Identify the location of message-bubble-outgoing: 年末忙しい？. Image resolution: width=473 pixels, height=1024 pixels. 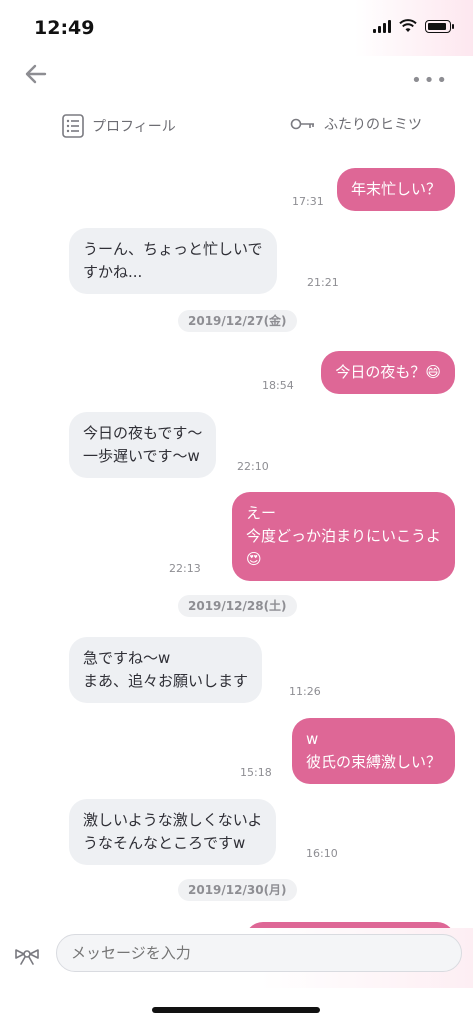
(395, 189).